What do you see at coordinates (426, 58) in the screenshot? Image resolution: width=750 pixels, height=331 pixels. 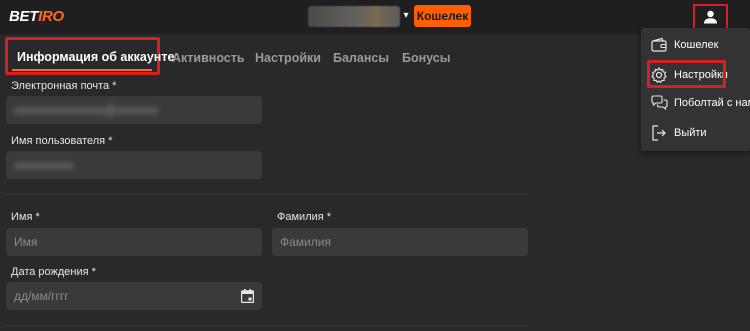 I see `tab-bonuses: Бонусы` at bounding box center [426, 58].